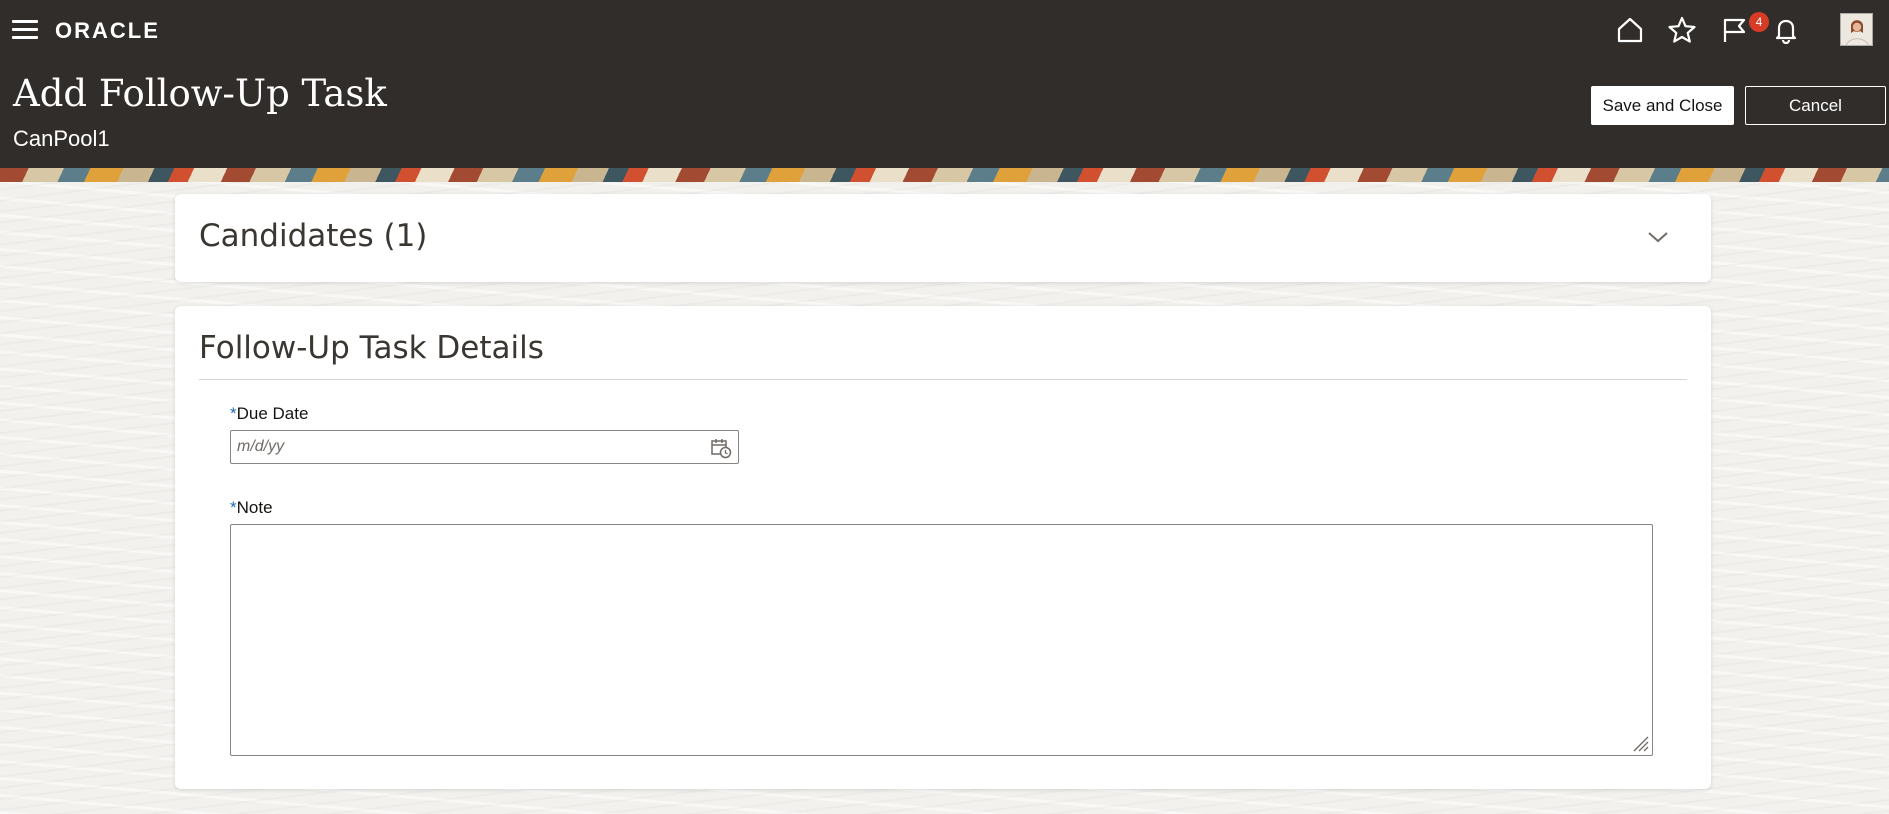  I want to click on menu-icon, so click(25, 30).